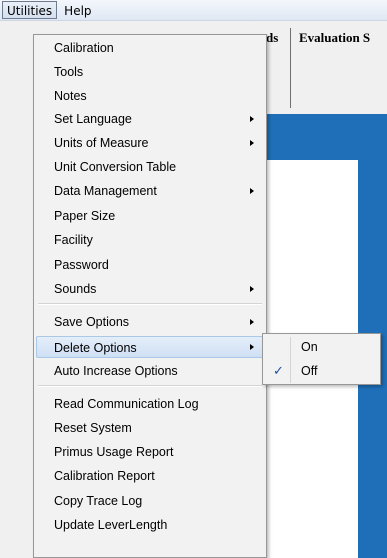 The image size is (387, 558). What do you see at coordinates (150, 216) in the screenshot?
I see `menu-item-paper-size: Paper Size` at bounding box center [150, 216].